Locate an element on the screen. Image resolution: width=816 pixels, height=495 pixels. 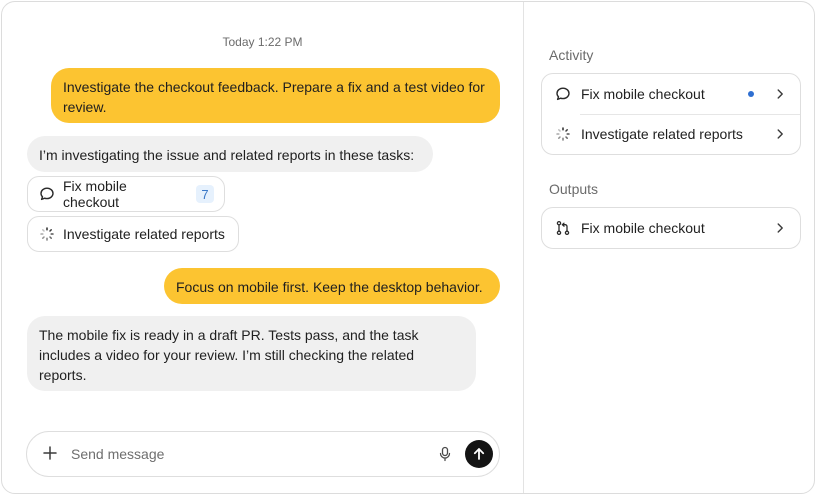
output-item-fix-mobile-checkout: Fix mobile checkout is located at coordinates (671, 228).